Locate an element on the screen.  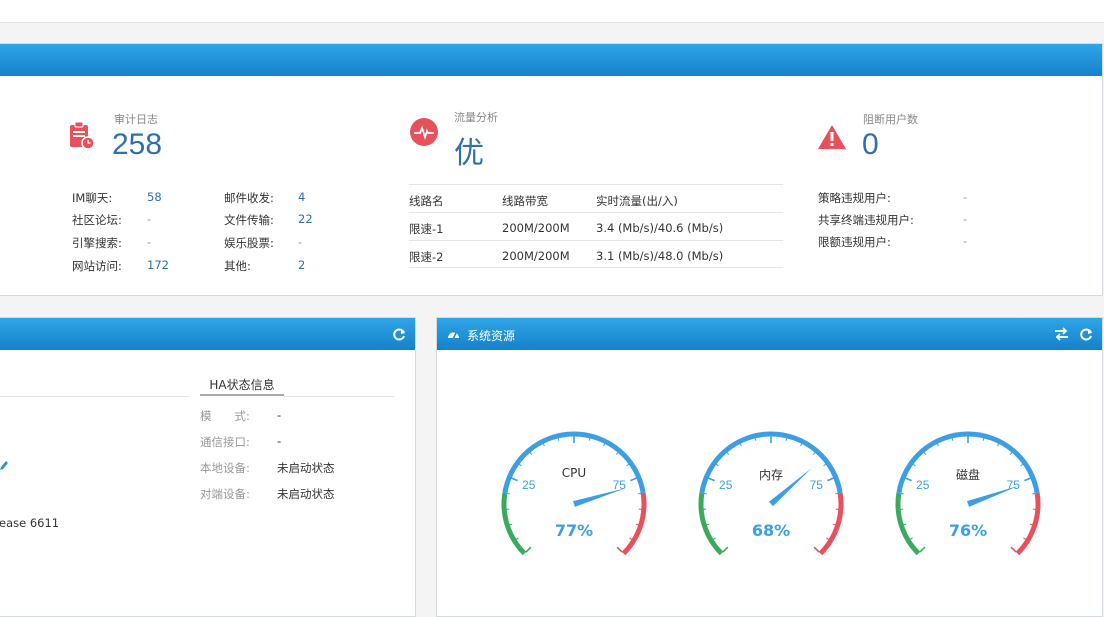
disk-gauge: 2575磁盘 76% is located at coordinates (968, 494).